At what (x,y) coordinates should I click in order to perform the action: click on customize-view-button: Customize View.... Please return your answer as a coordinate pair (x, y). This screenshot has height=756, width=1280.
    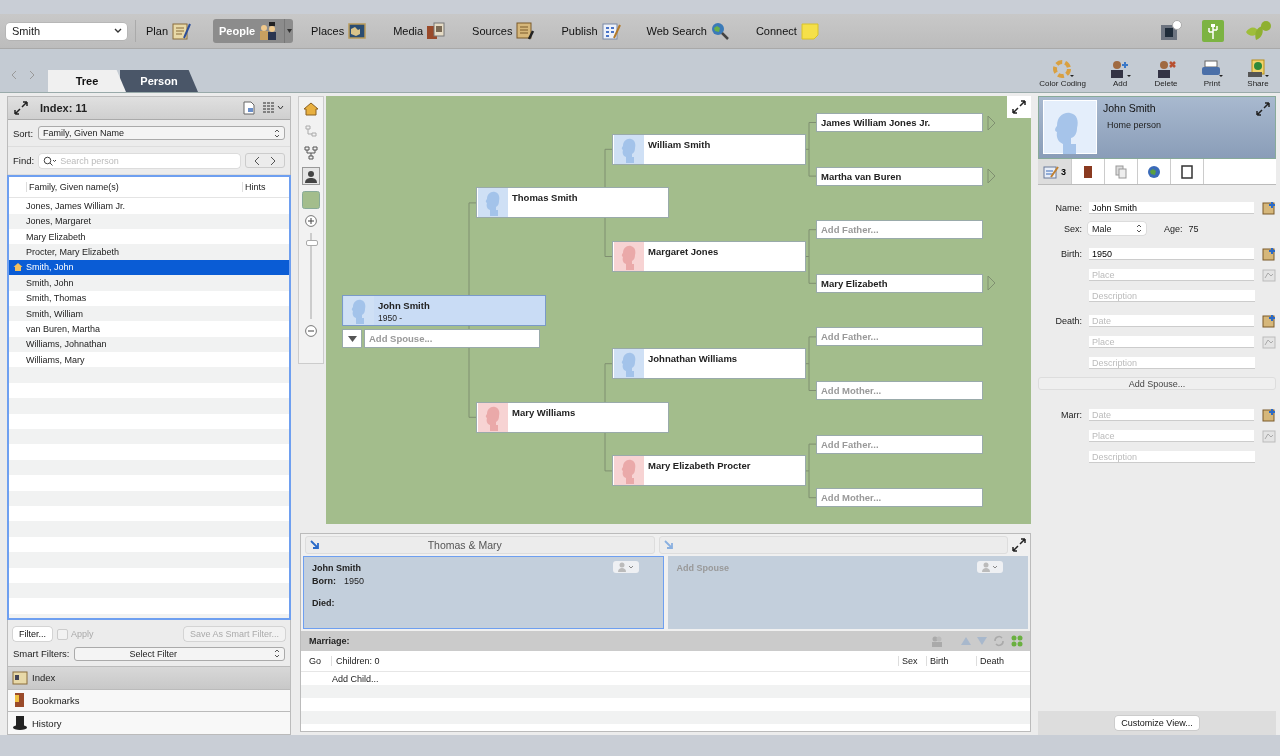
    Looking at the image, I should click on (1157, 723).